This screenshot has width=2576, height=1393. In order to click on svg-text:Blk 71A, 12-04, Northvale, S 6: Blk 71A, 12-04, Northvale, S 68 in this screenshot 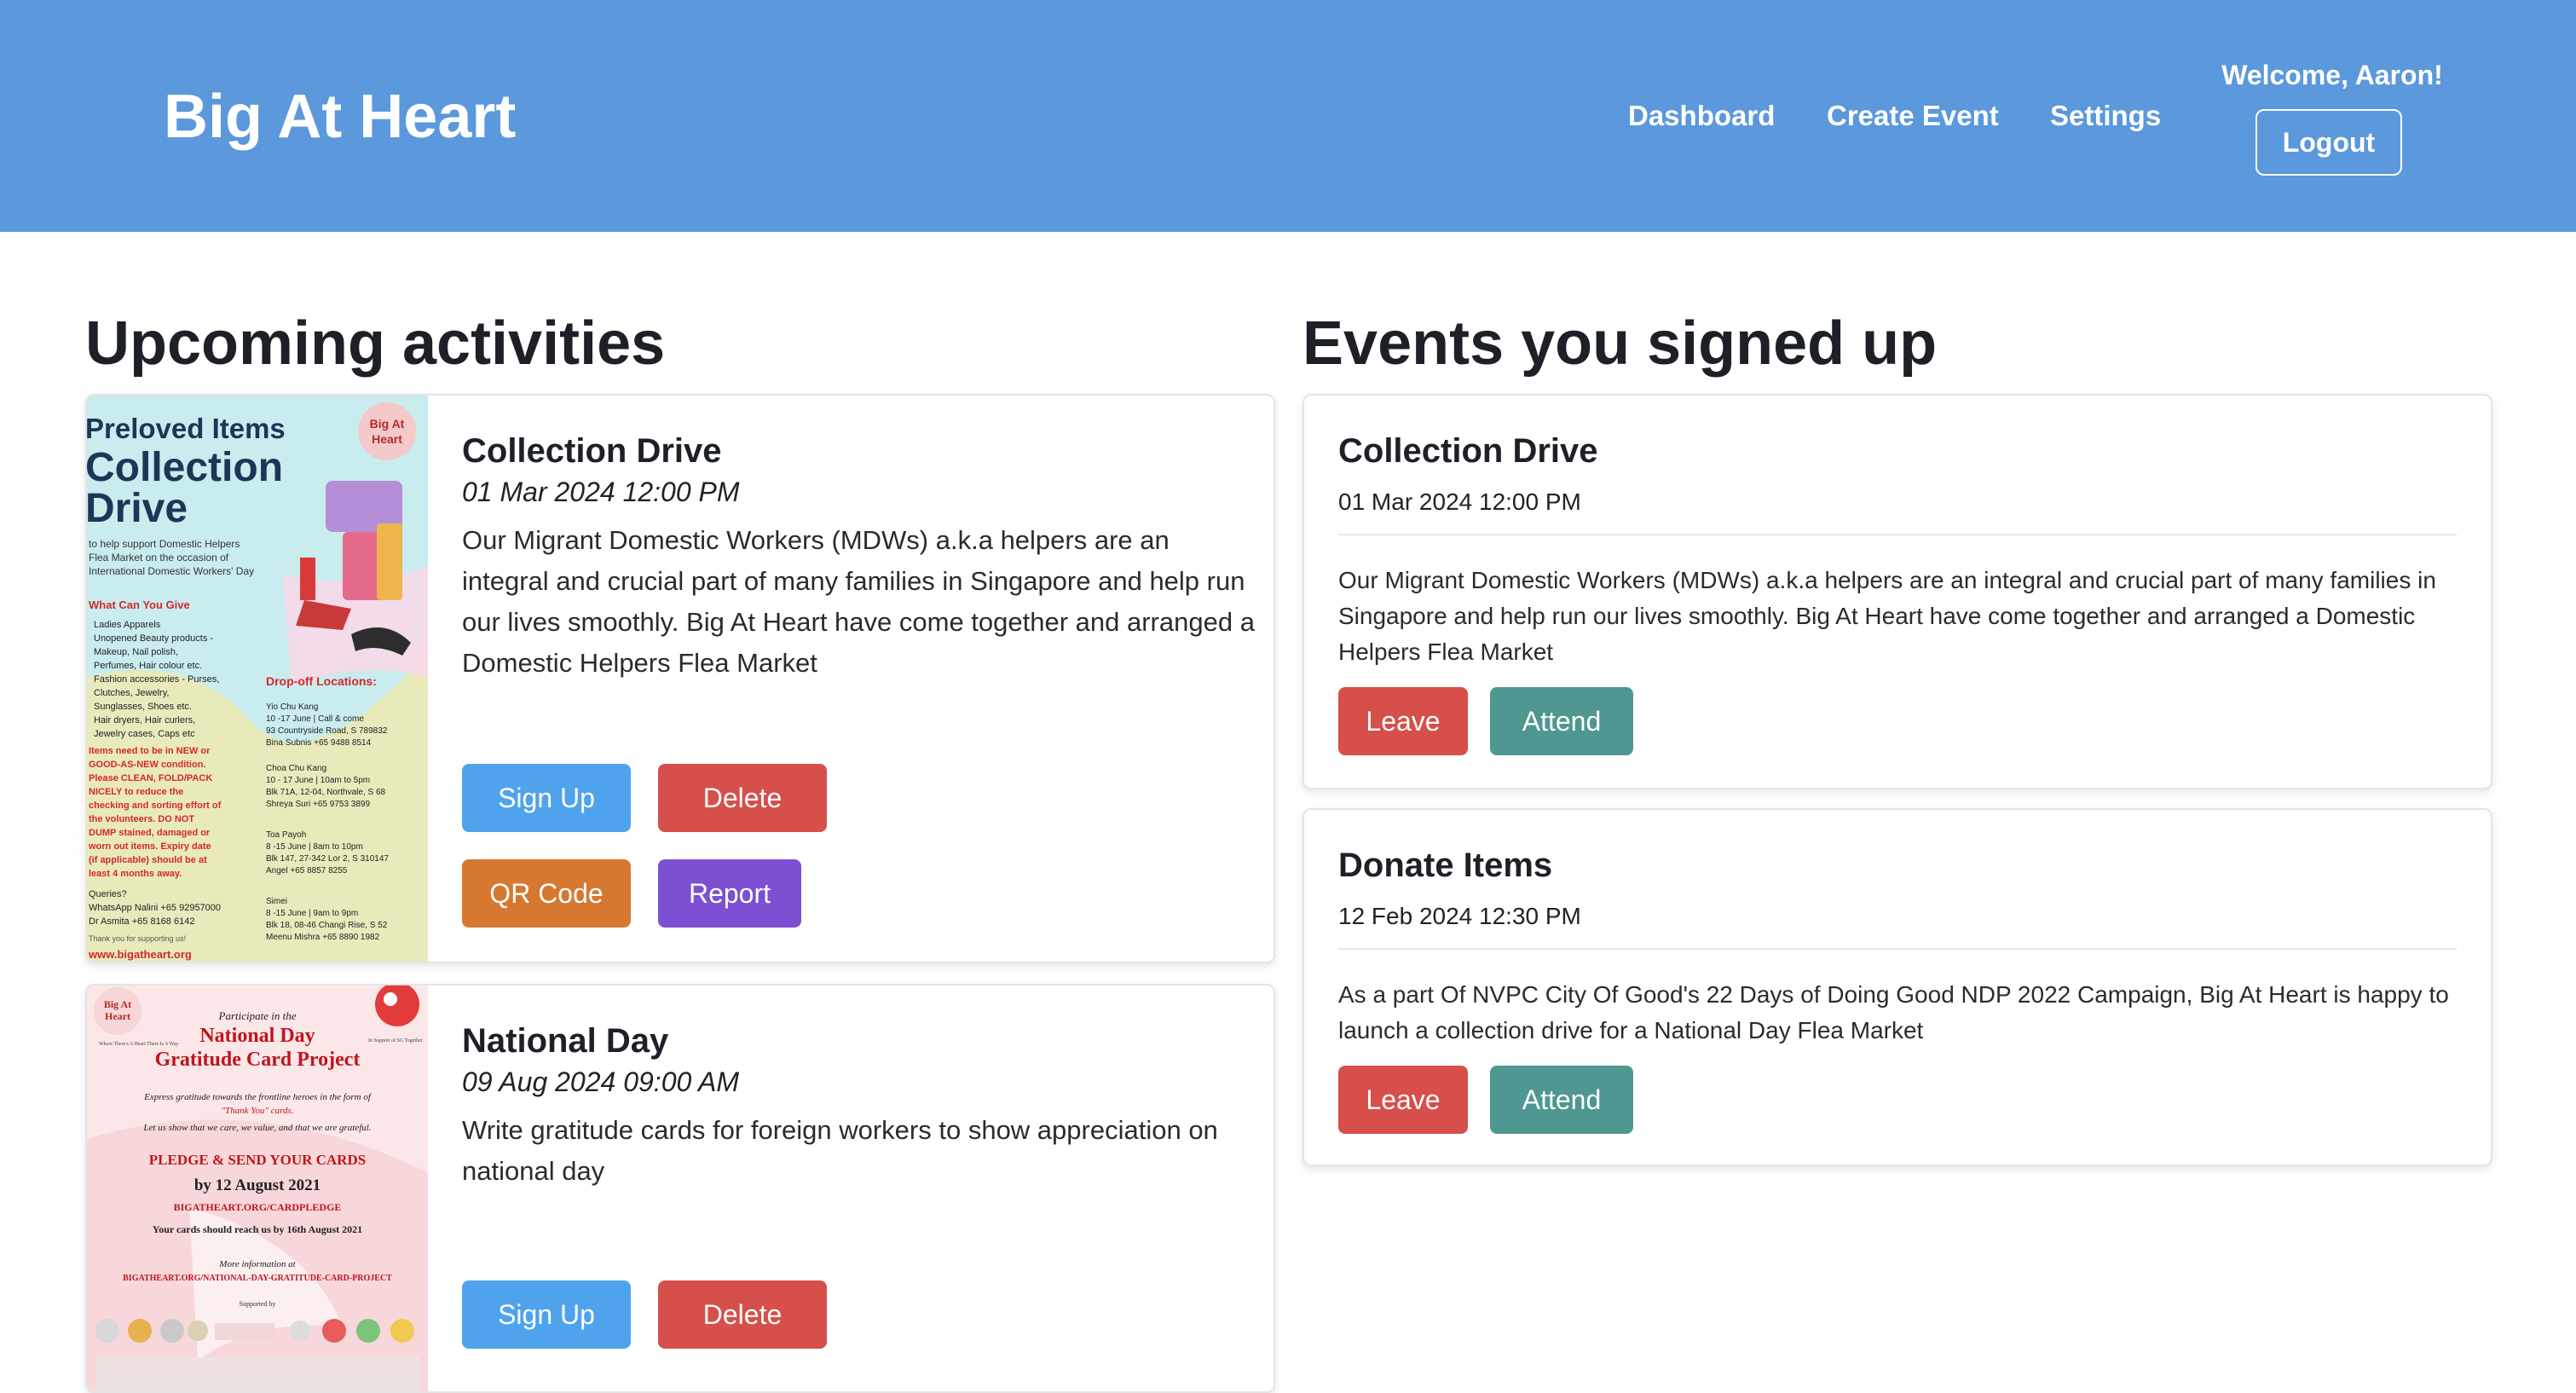, I will do `click(326, 792)`.